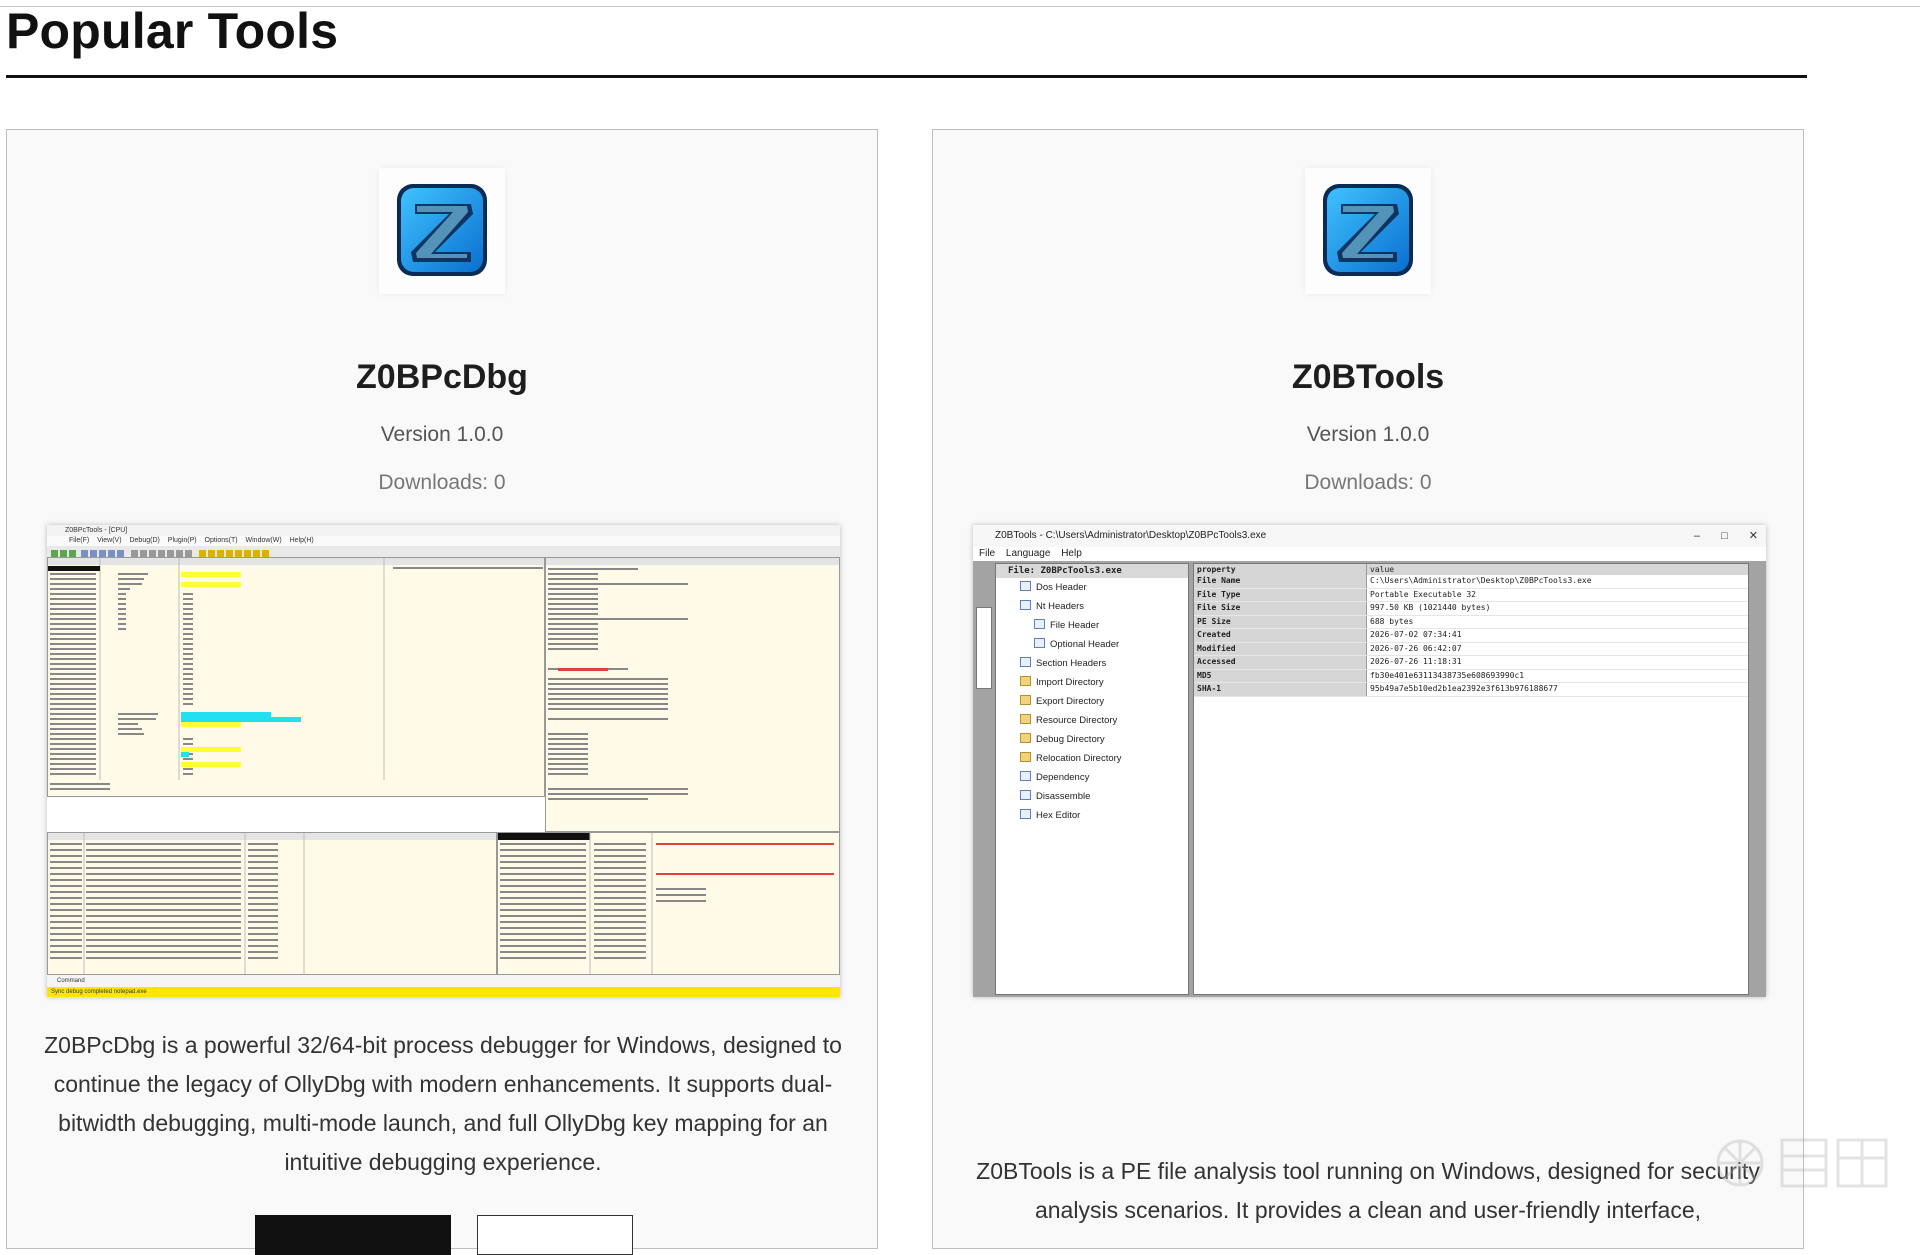 The image size is (1920, 1255). I want to click on grid-cell-value: 997.50 KB (1021440 bytes), so click(1430, 607).